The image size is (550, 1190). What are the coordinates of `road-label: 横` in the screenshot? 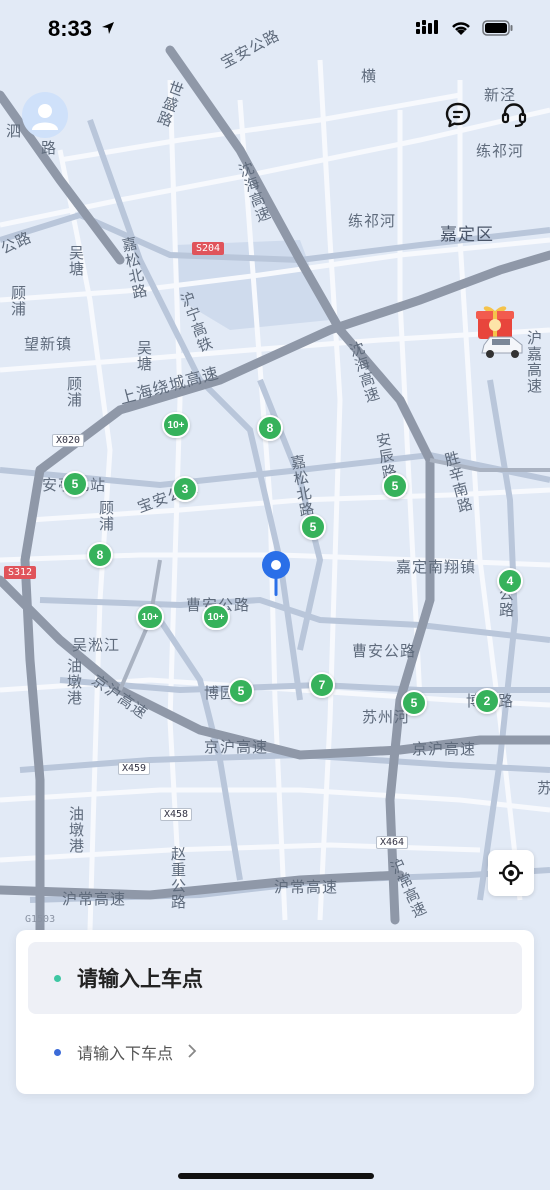 It's located at (368, 76).